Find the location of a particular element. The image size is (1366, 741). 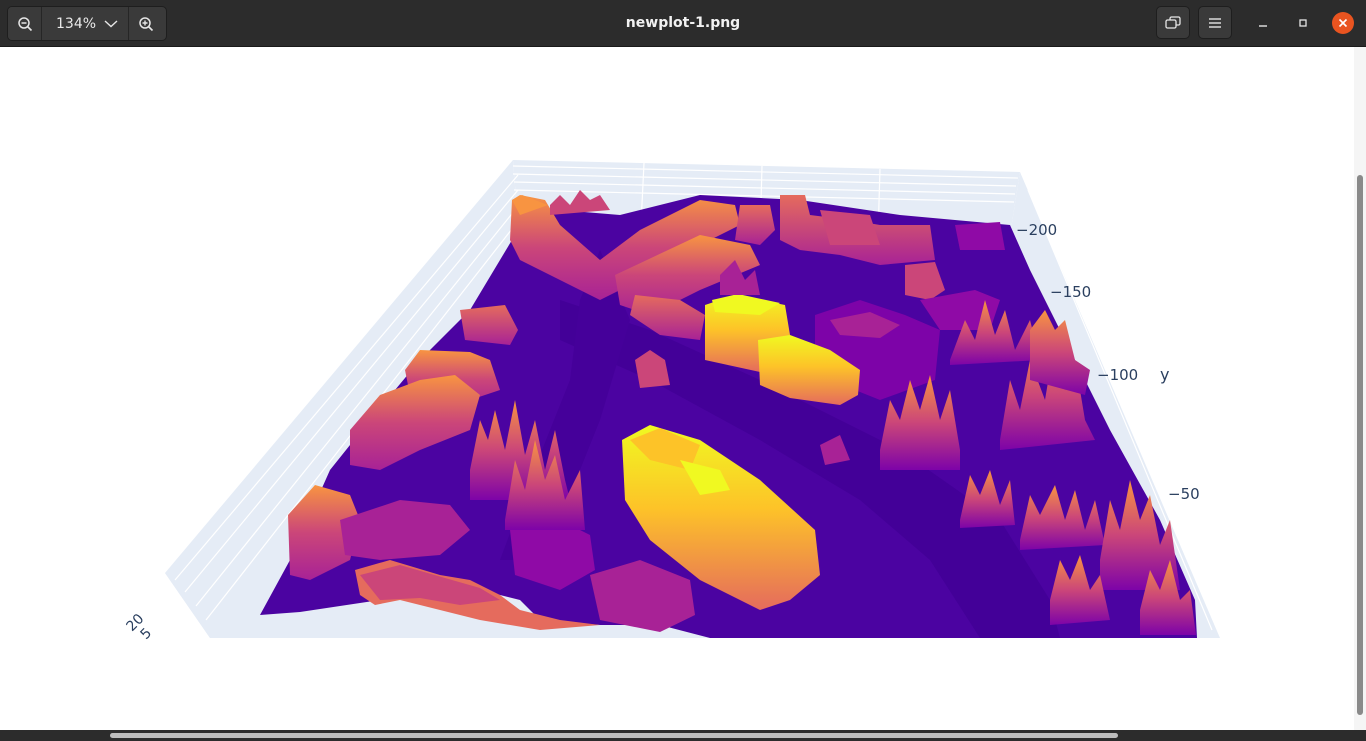

zoom-in-button is located at coordinates (145, 23).